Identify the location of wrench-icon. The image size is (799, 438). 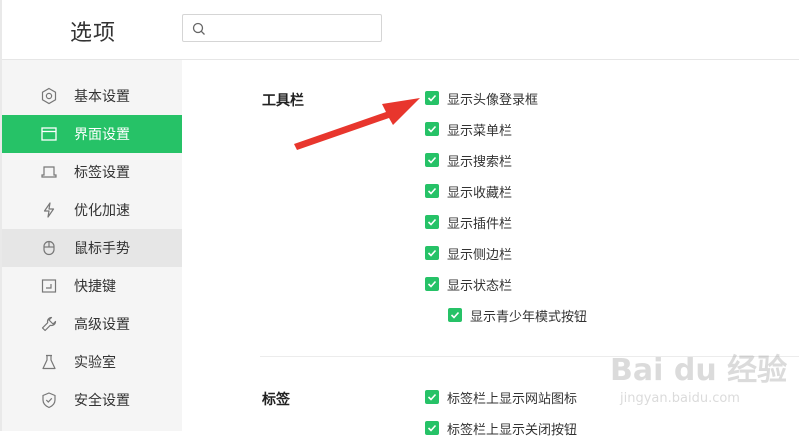
(49, 324).